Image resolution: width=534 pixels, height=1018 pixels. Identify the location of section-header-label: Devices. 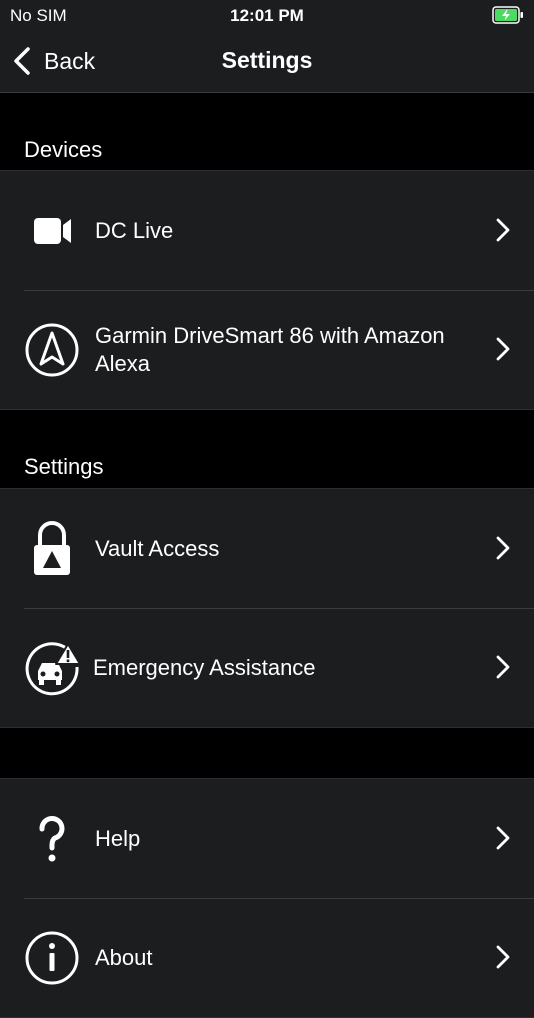
(63, 149).